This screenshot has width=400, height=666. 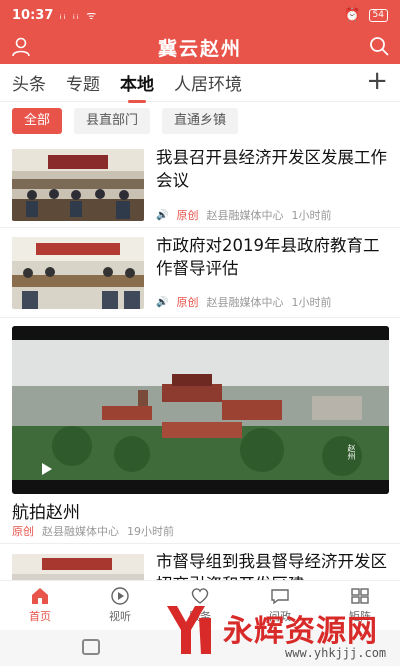 I want to click on tab-local: 本地, so click(x=137, y=86).